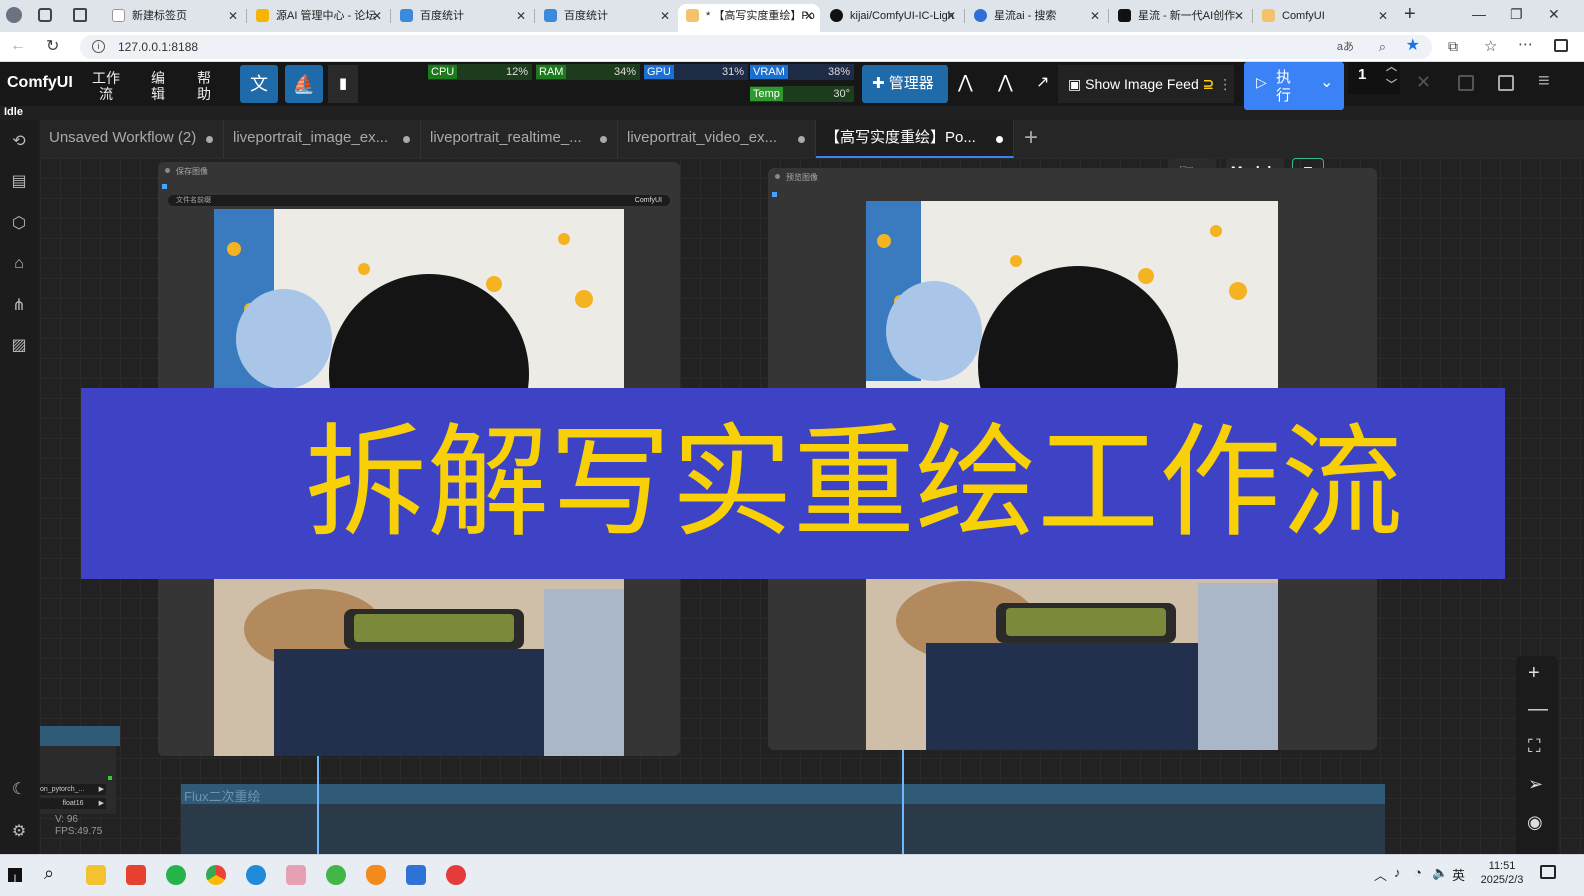 The height and width of the screenshot is (896, 1584). I want to click on sidebar-toggle-icon, so click(1561, 45).